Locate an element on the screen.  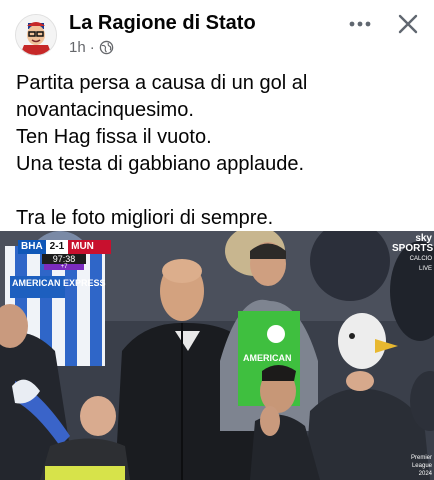
post-closing-line: Tra le foto migliori di sempre. is located at coordinates (145, 218).